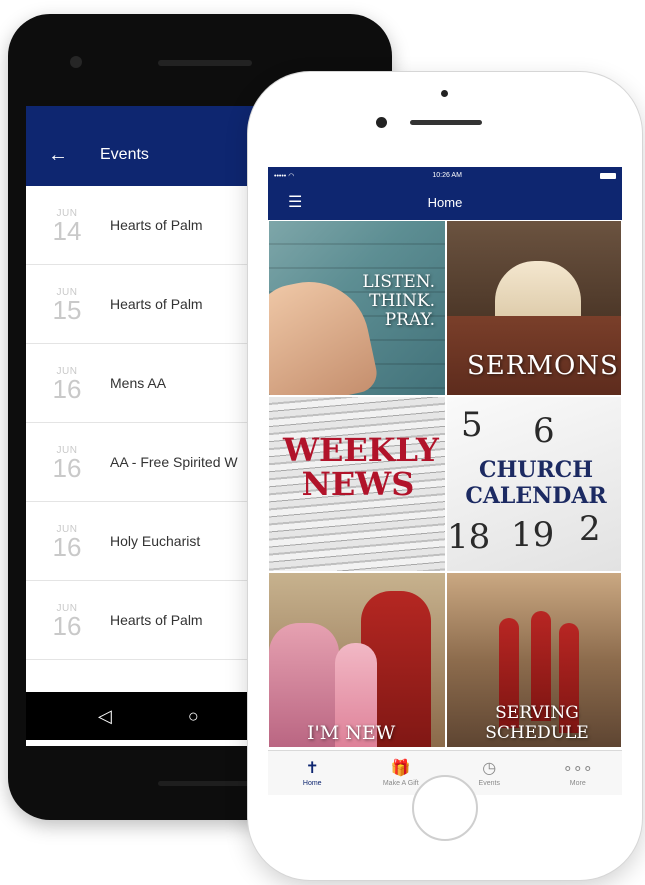  I want to click on event-name: Holy Eucharist, so click(155, 541).